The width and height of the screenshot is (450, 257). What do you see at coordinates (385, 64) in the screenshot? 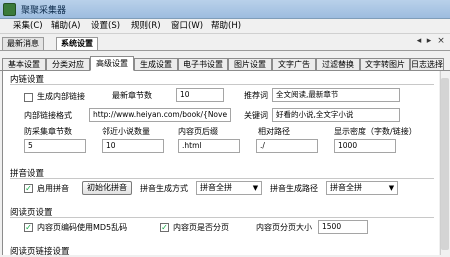
I see `tab-text-to-image: 文字转图片` at bounding box center [385, 64].